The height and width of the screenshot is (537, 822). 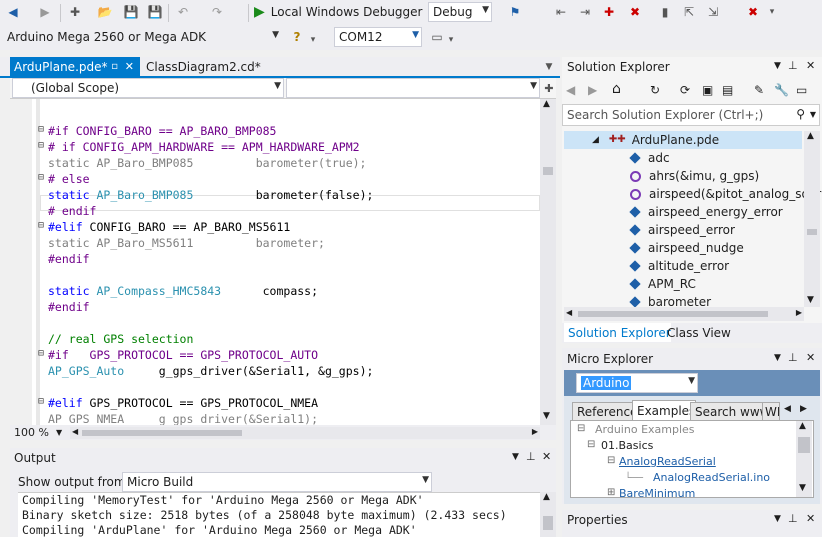 What do you see at coordinates (105, 12) in the screenshot?
I see `open-file-icon: 📂` at bounding box center [105, 12].